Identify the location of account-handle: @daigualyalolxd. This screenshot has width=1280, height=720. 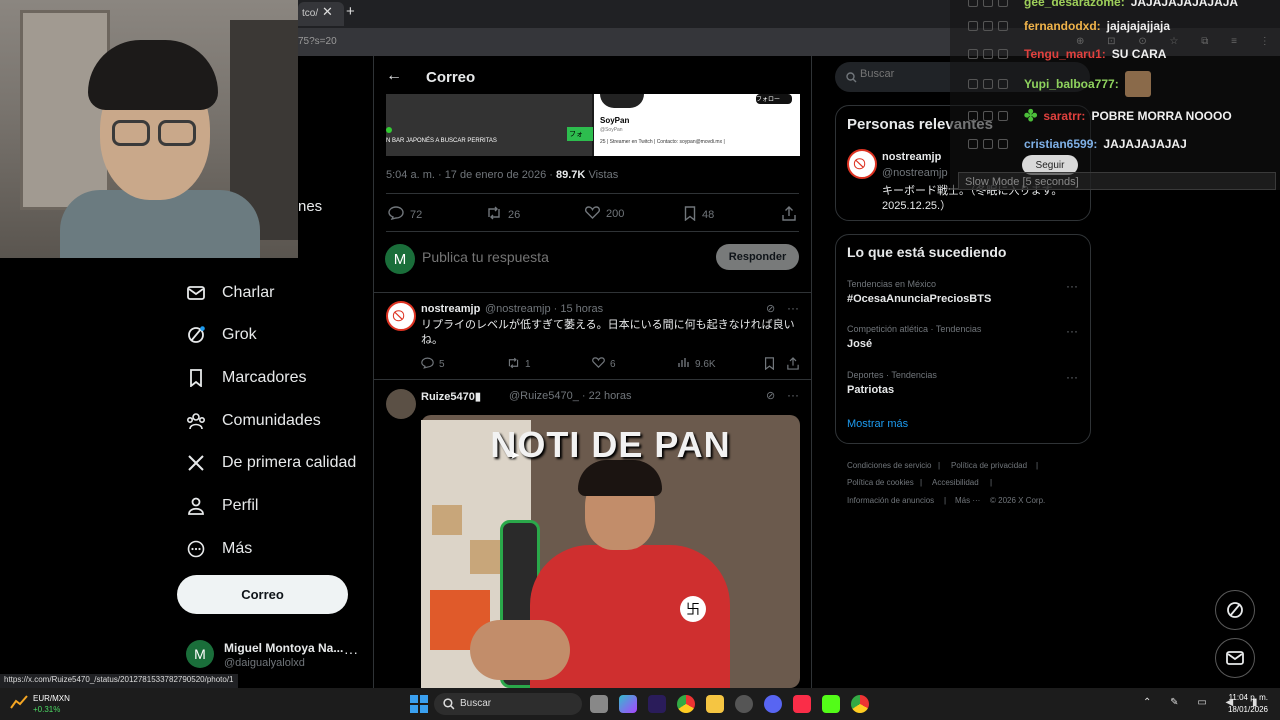
(264, 663).